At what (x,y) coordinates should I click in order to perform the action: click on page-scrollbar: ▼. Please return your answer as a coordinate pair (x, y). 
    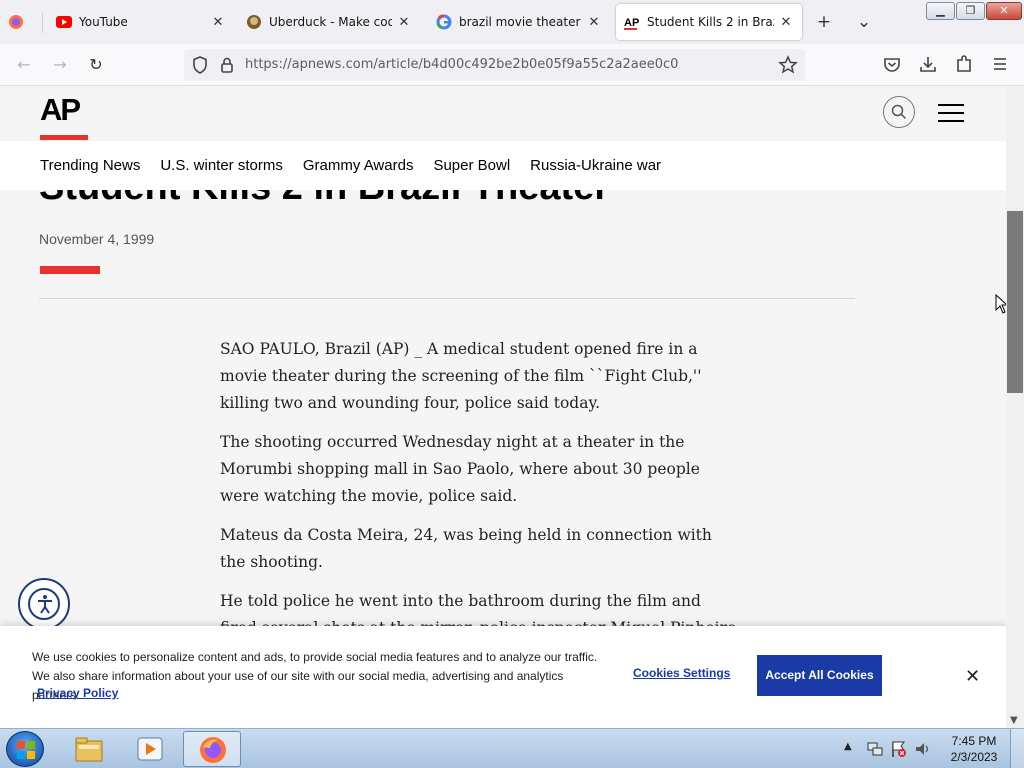
    Looking at the image, I should click on (1015, 407).